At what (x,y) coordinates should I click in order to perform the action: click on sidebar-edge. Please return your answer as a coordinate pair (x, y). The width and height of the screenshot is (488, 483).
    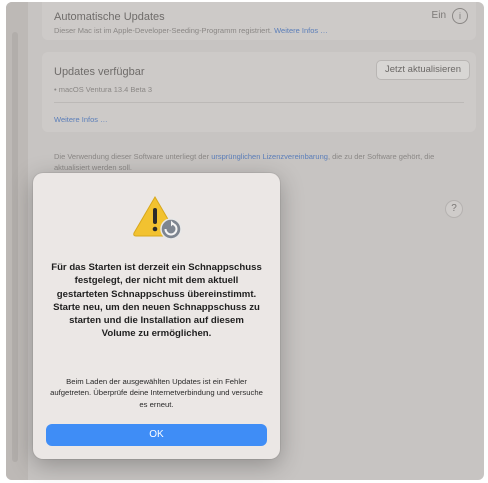
    Looking at the image, I should click on (17, 241).